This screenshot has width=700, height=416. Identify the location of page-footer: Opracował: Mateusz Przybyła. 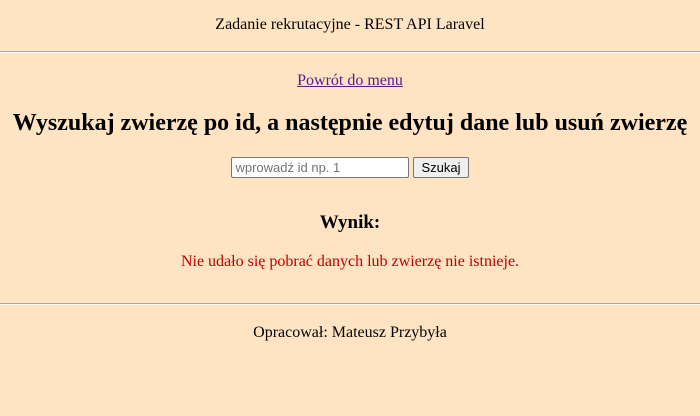
(350, 333).